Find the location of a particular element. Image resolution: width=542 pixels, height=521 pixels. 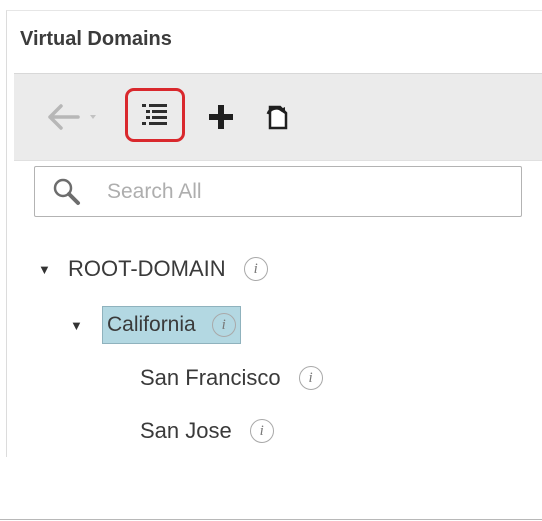

refresh-button is located at coordinates (277, 117).